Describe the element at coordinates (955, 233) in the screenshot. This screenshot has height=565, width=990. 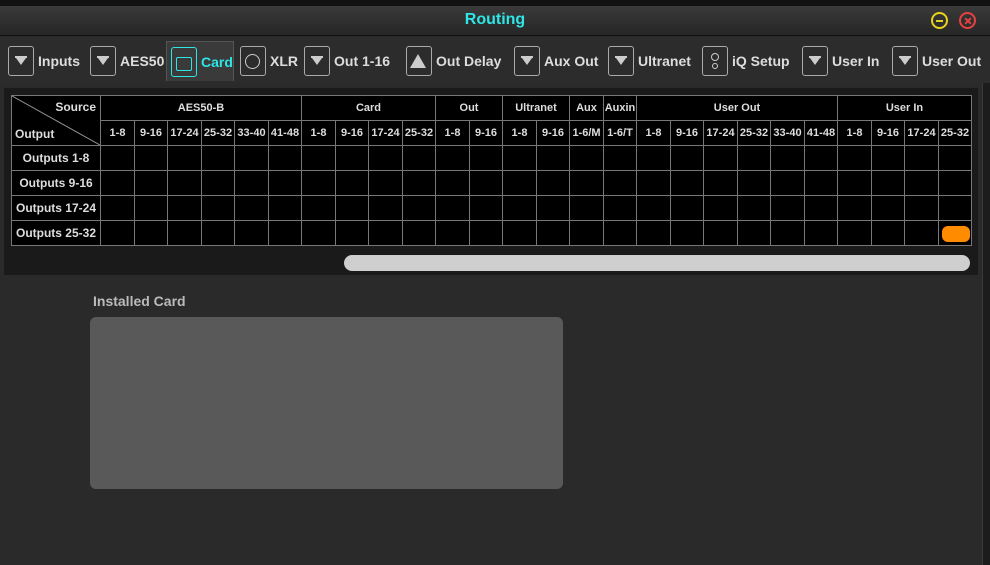
I see `routing-cell-active` at that location.